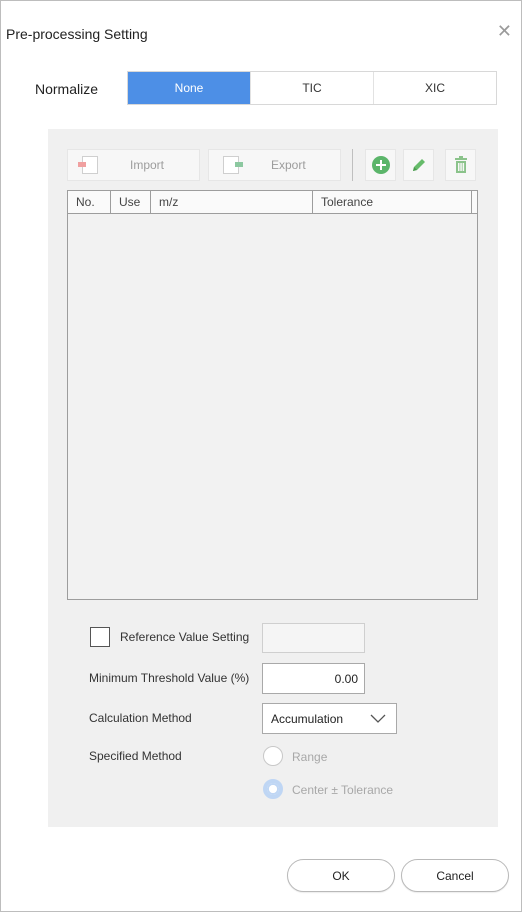 Image resolution: width=522 pixels, height=912 pixels. Describe the element at coordinates (67, 89) in the screenshot. I see `normalize-label: Normalize` at that location.